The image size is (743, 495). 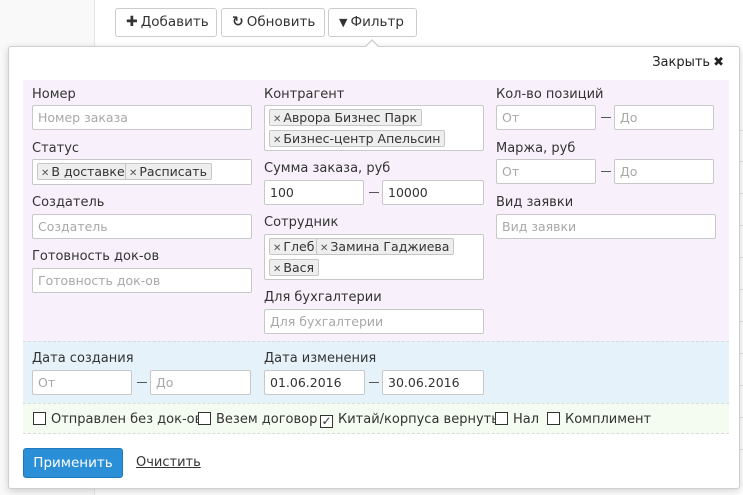 I want to click on number-label: Номер, so click(x=54, y=94).